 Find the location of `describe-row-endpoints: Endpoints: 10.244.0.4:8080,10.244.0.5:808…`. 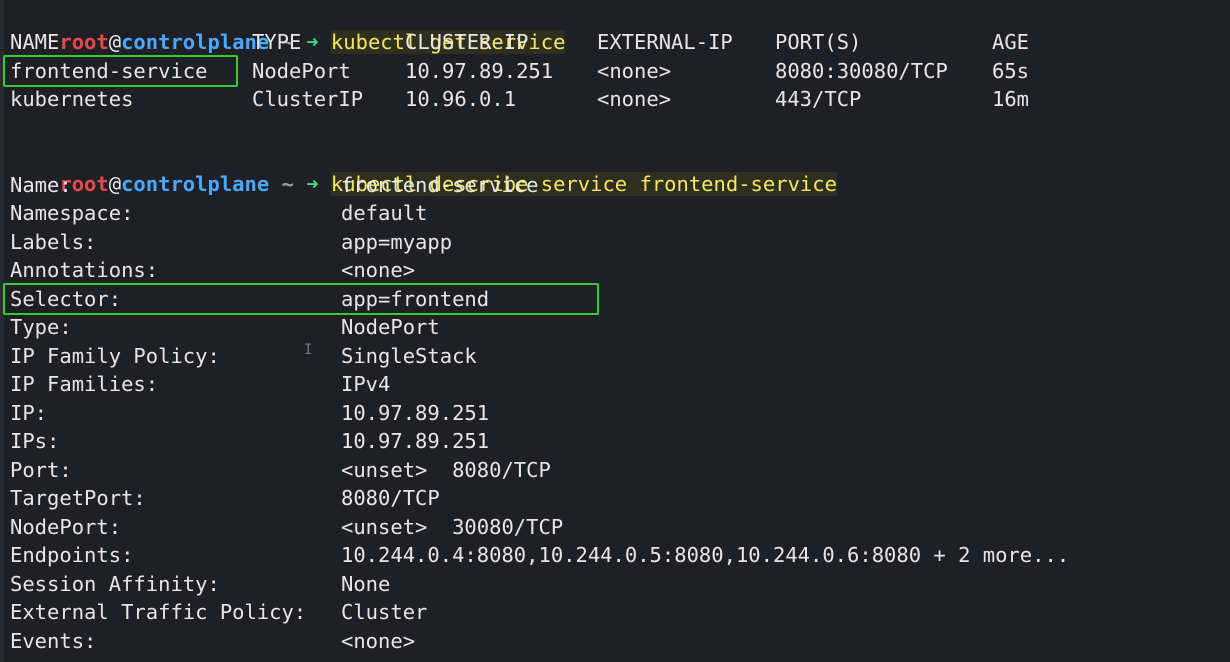

describe-row-endpoints: Endpoints: 10.244.0.4:8080,10.244.0.5:808… is located at coordinates (610, 555).